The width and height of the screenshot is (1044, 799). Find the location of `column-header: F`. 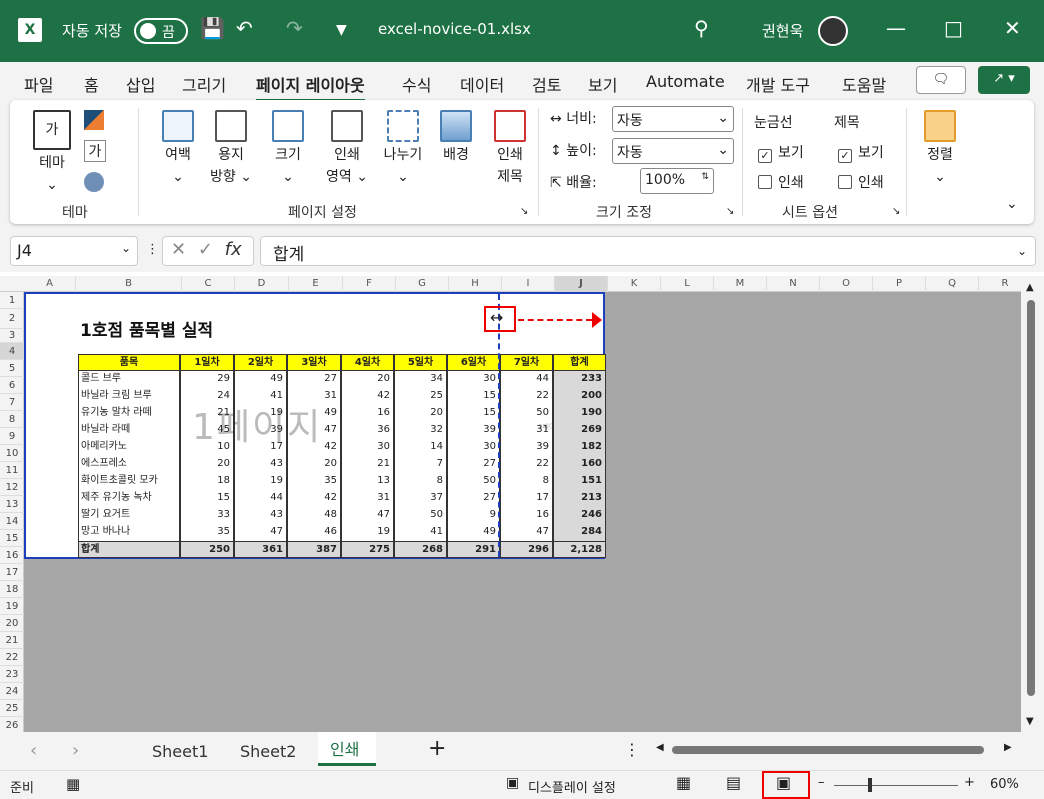

column-header: F is located at coordinates (369, 284).